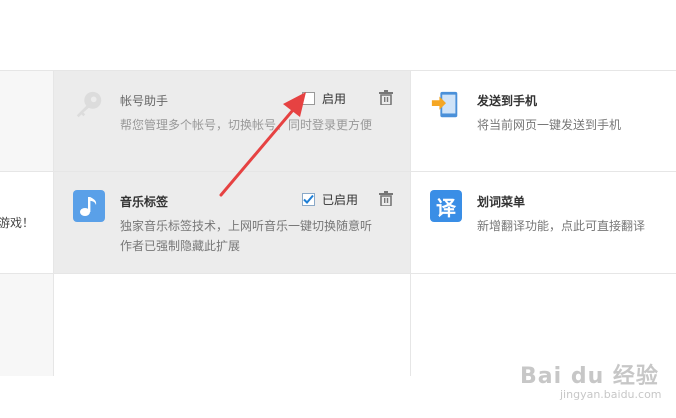  What do you see at coordinates (611, 394) in the screenshot?
I see `watermark-sub: jingyan.baidu.com` at bounding box center [611, 394].